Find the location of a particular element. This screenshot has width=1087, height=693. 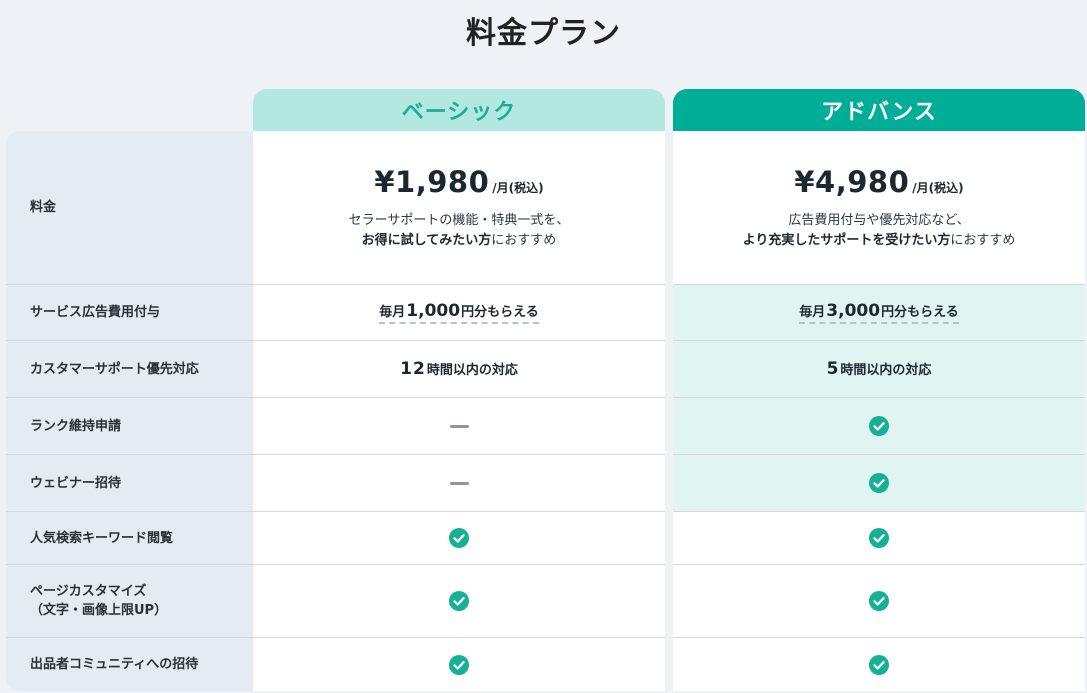

support-cell-advance: 5 時間以内の対応 is located at coordinates (879, 369).